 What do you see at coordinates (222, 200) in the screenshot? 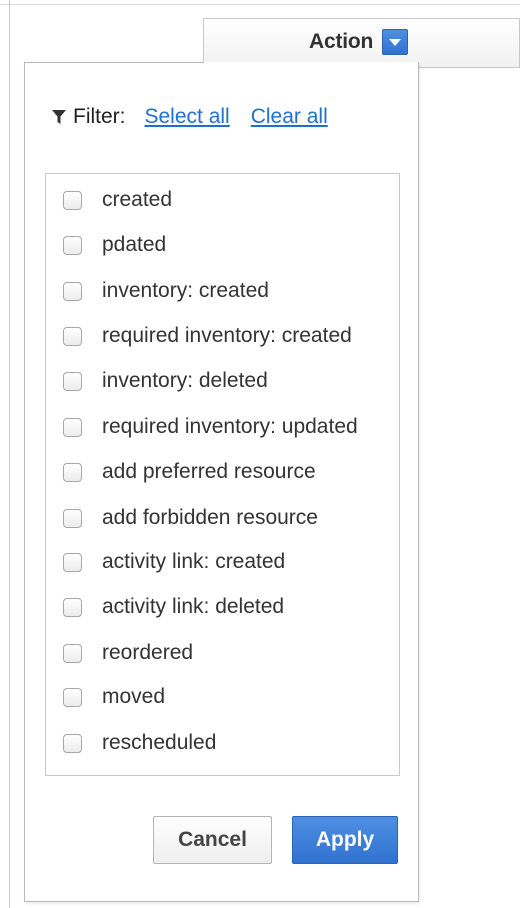
I see `filter-option: created` at bounding box center [222, 200].